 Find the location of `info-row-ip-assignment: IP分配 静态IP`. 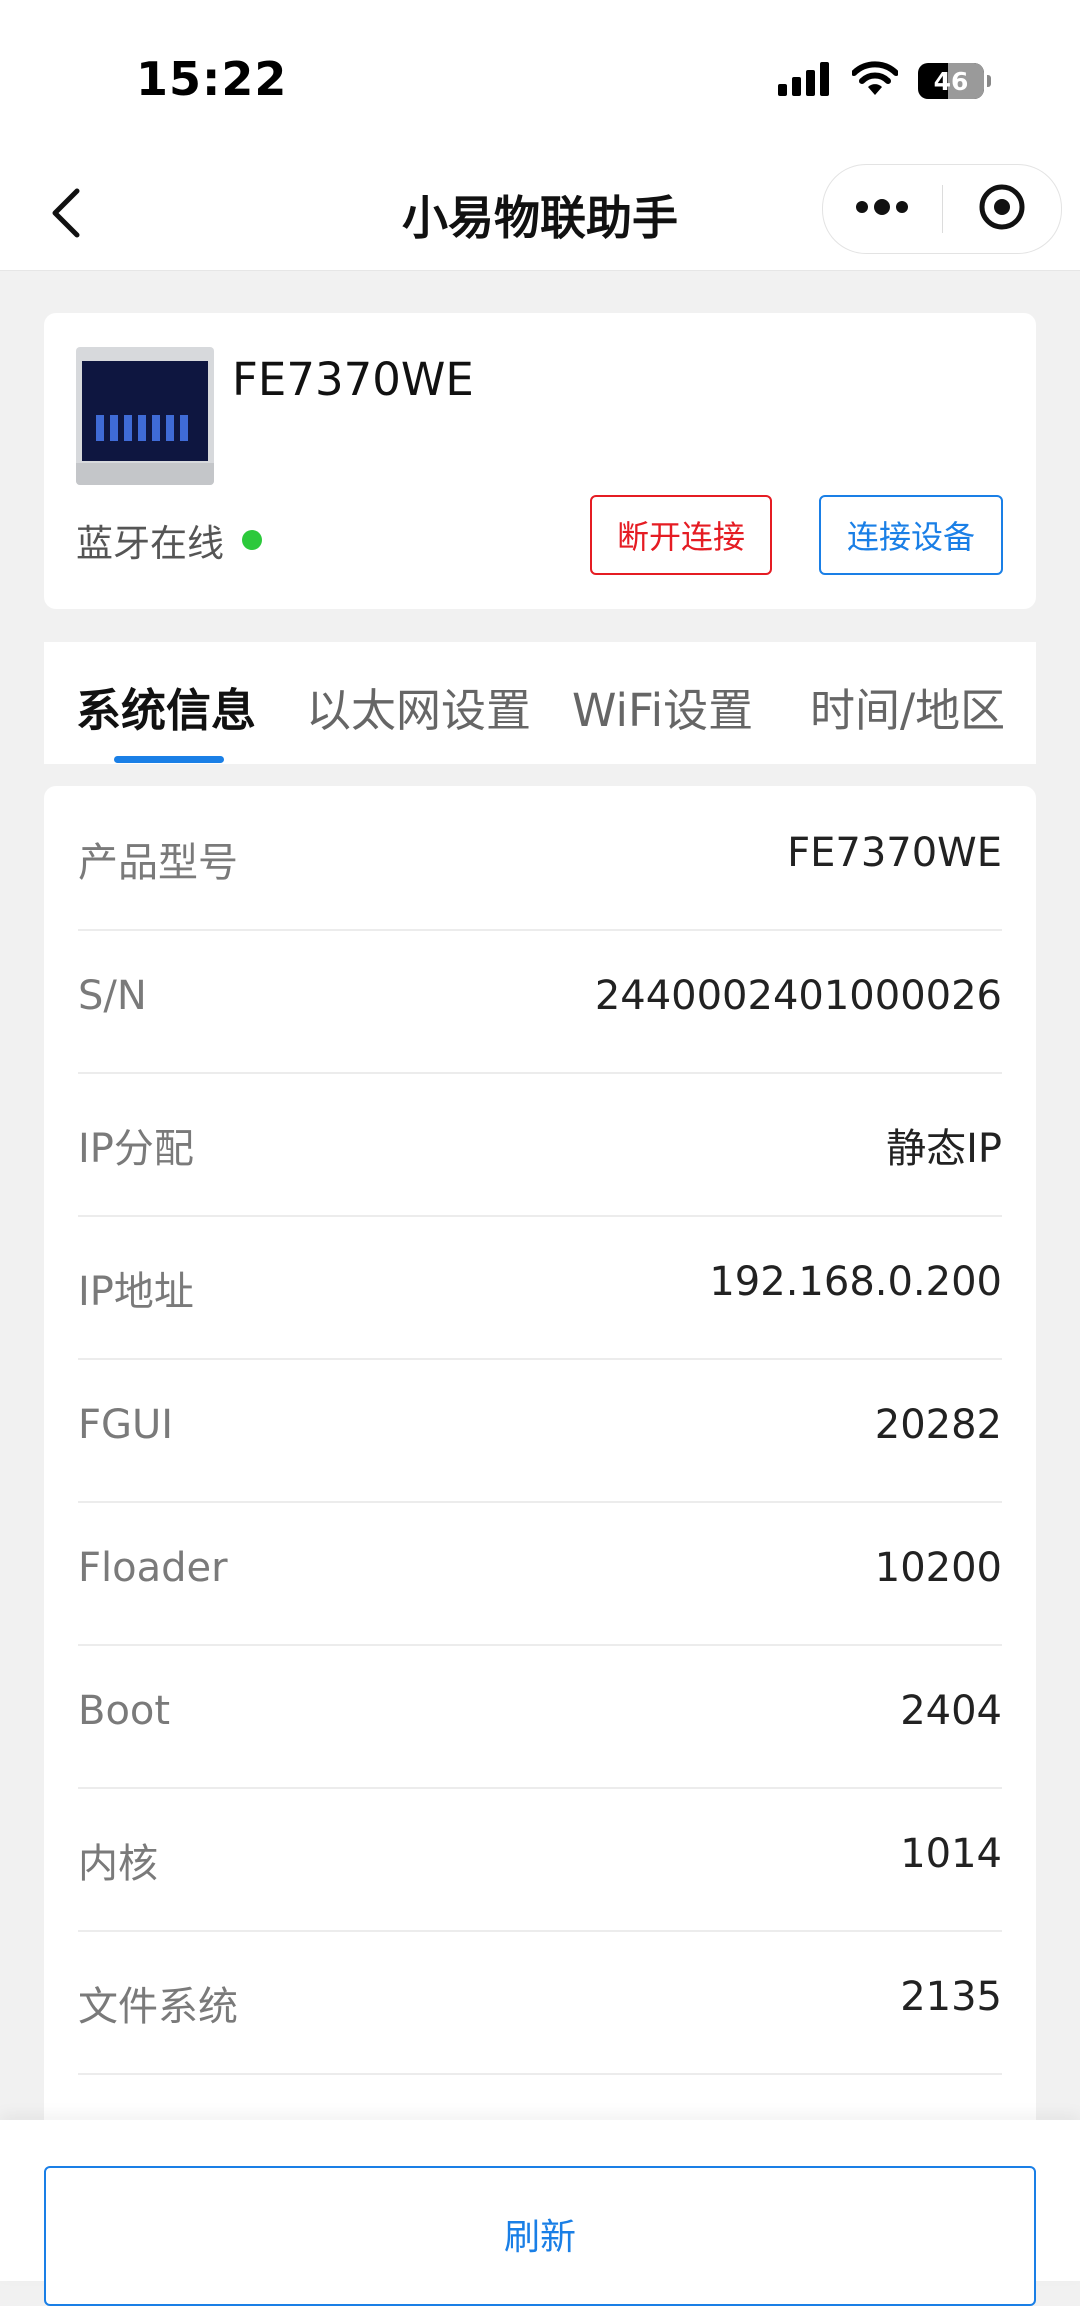

info-row-ip-assignment: IP分配 静态IP is located at coordinates (540, 1144).